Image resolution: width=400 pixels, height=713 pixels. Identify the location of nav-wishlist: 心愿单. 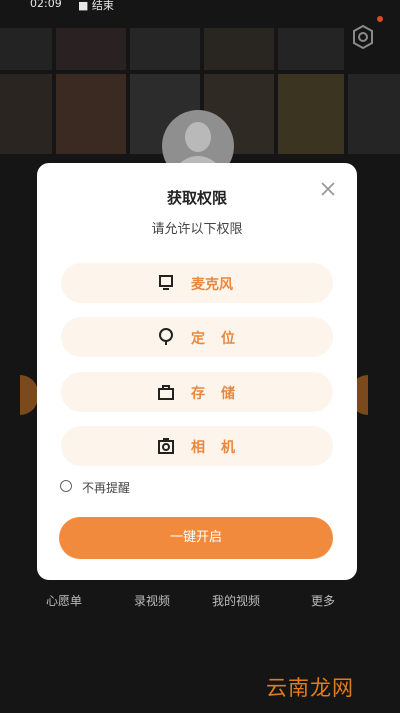
(64, 600).